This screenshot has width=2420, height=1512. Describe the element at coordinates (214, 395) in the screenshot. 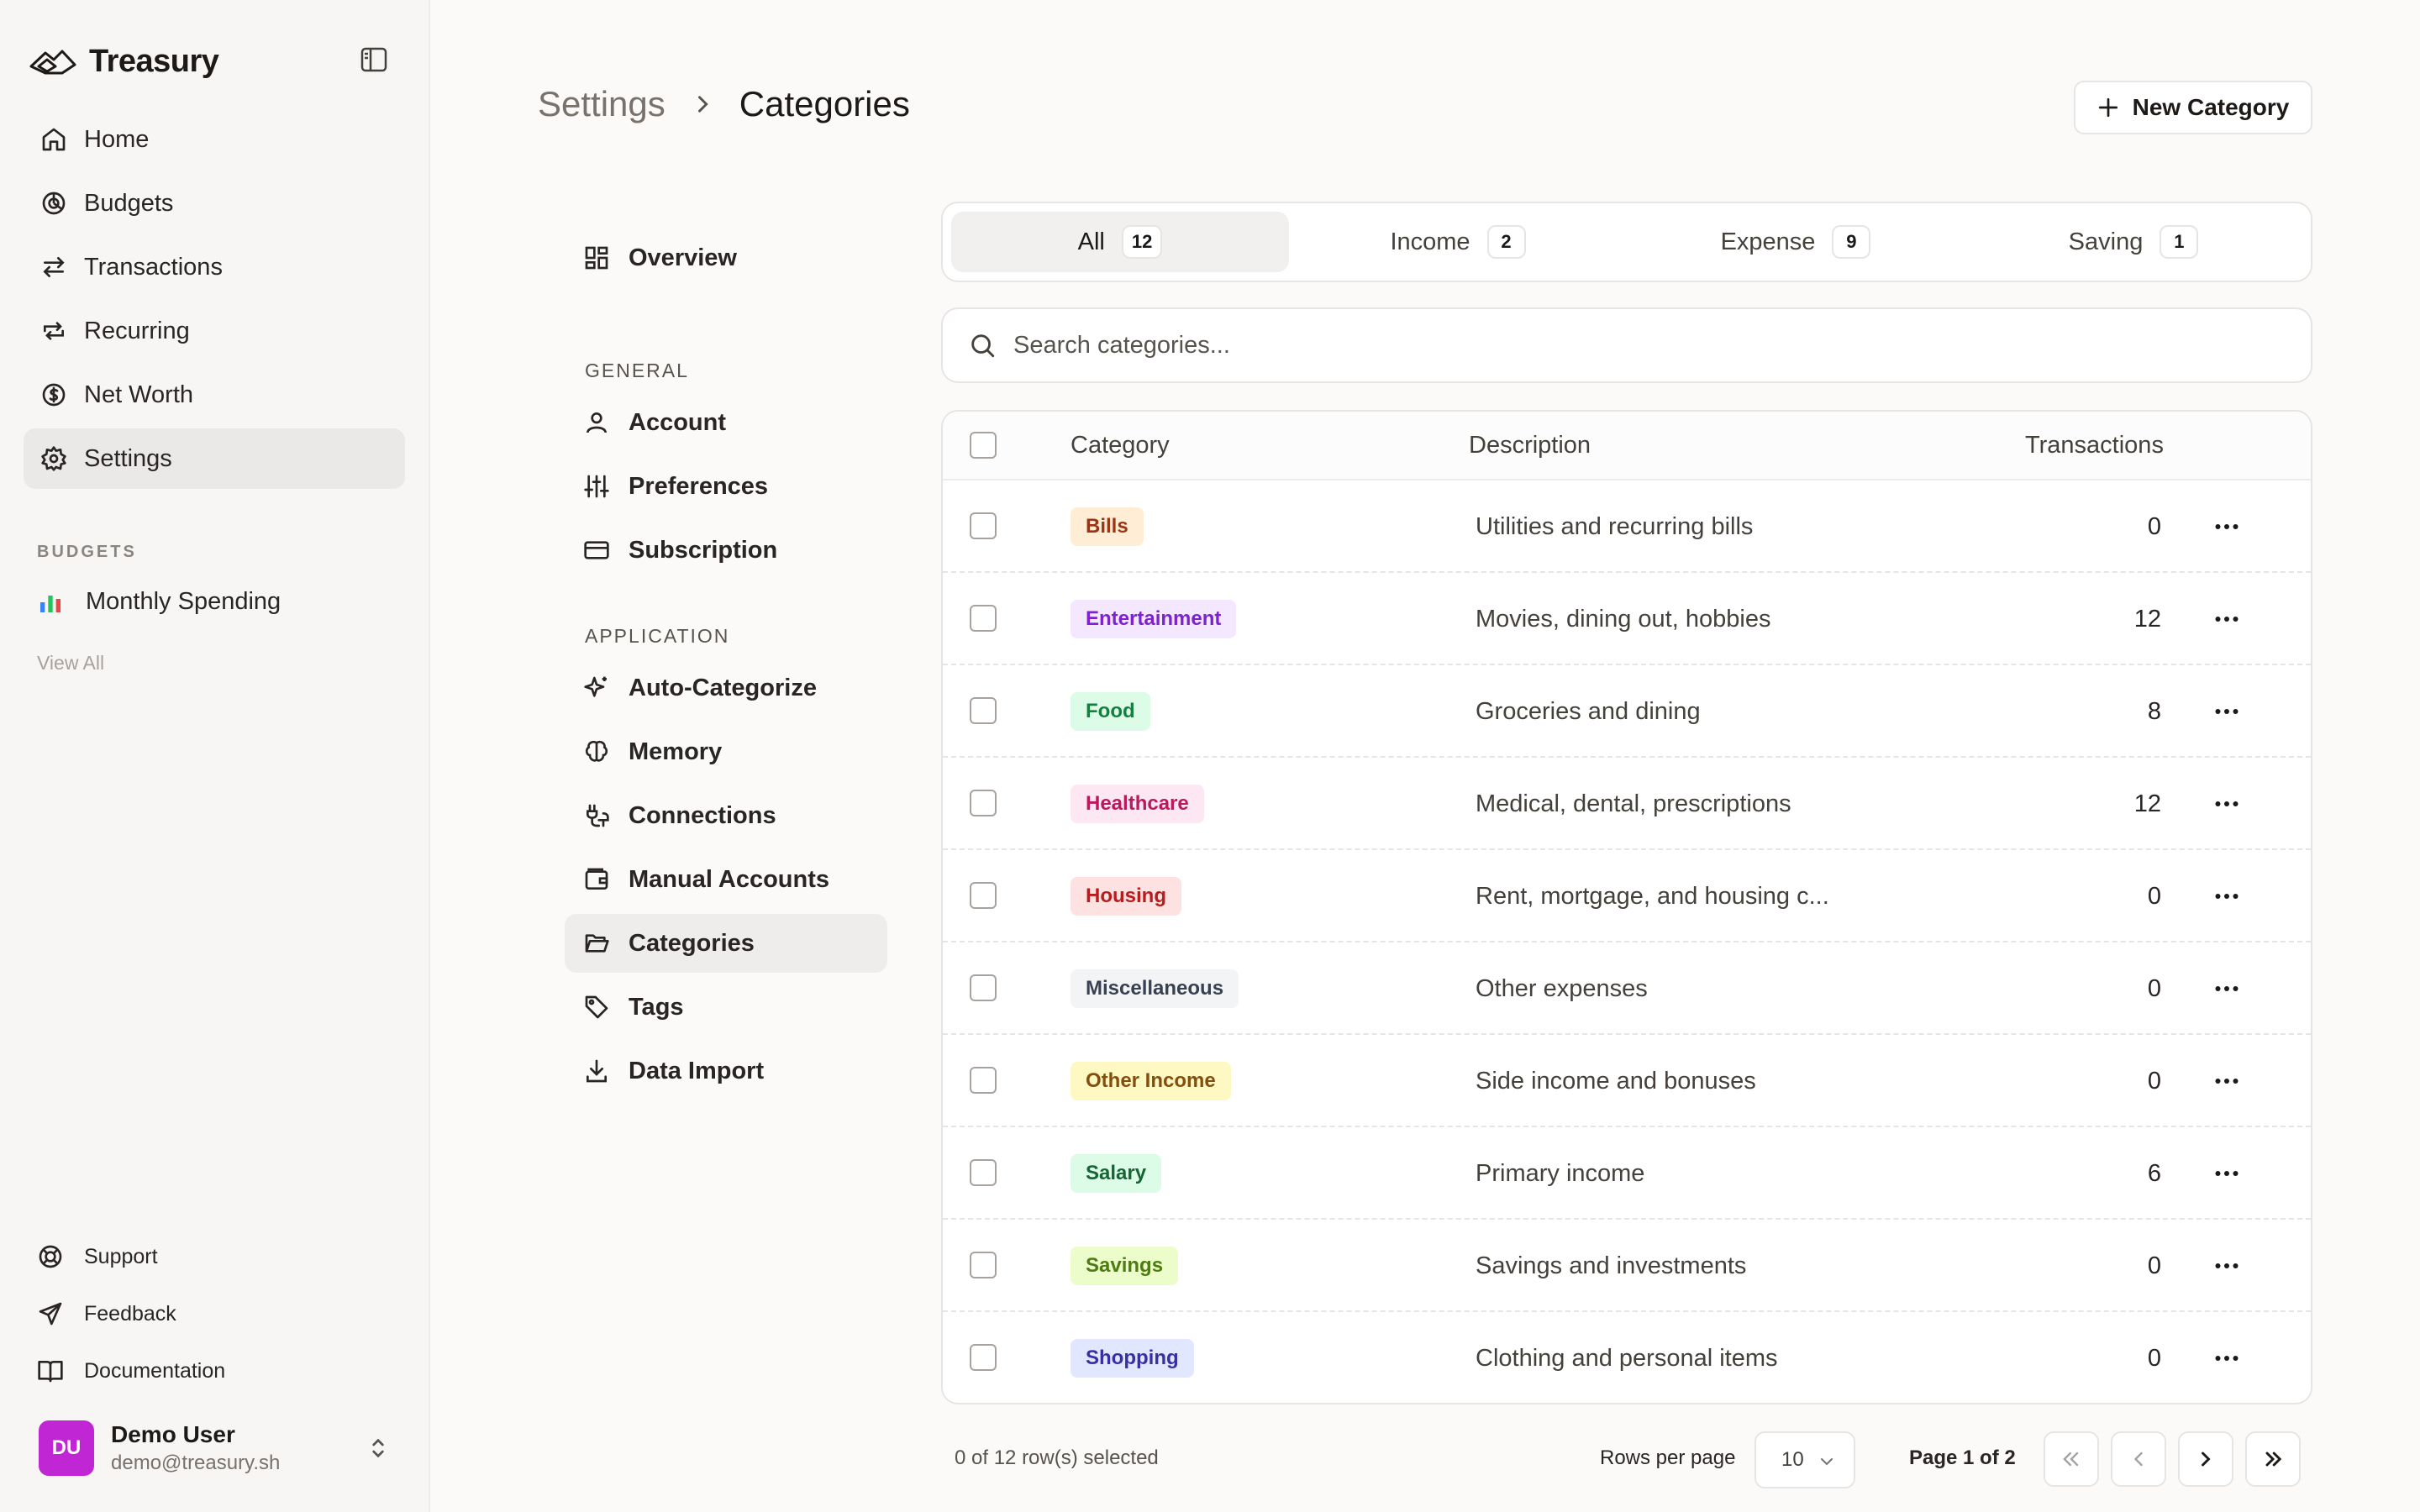

I see `nav-item-net-worth: Net Worth` at that location.